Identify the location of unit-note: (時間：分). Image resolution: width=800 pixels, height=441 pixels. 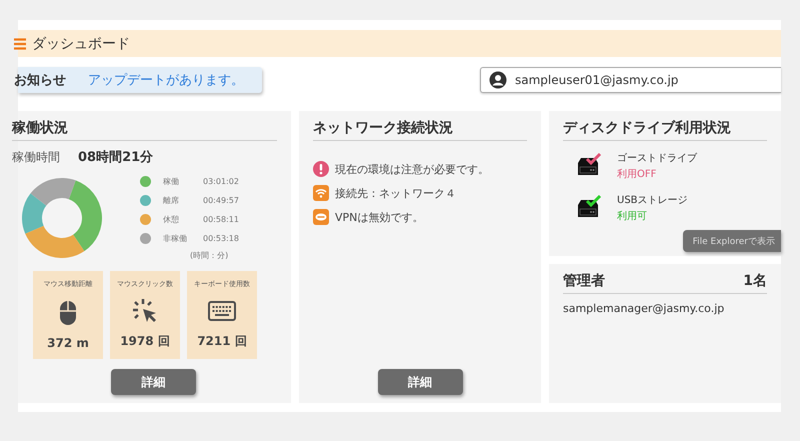
(210, 255).